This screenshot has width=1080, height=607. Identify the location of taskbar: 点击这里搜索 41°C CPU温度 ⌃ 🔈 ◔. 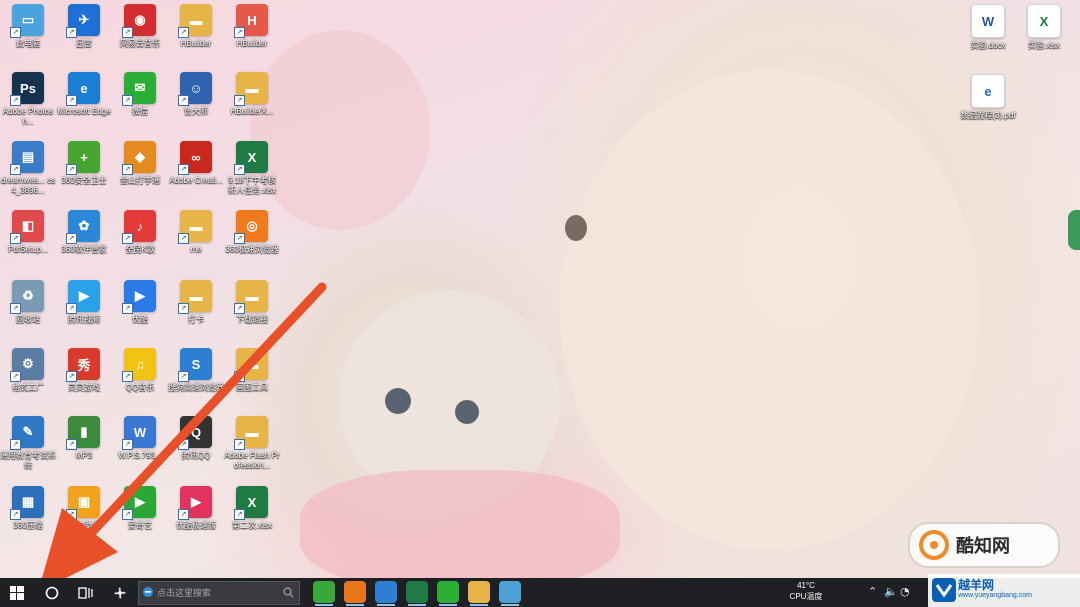
(540, 592).